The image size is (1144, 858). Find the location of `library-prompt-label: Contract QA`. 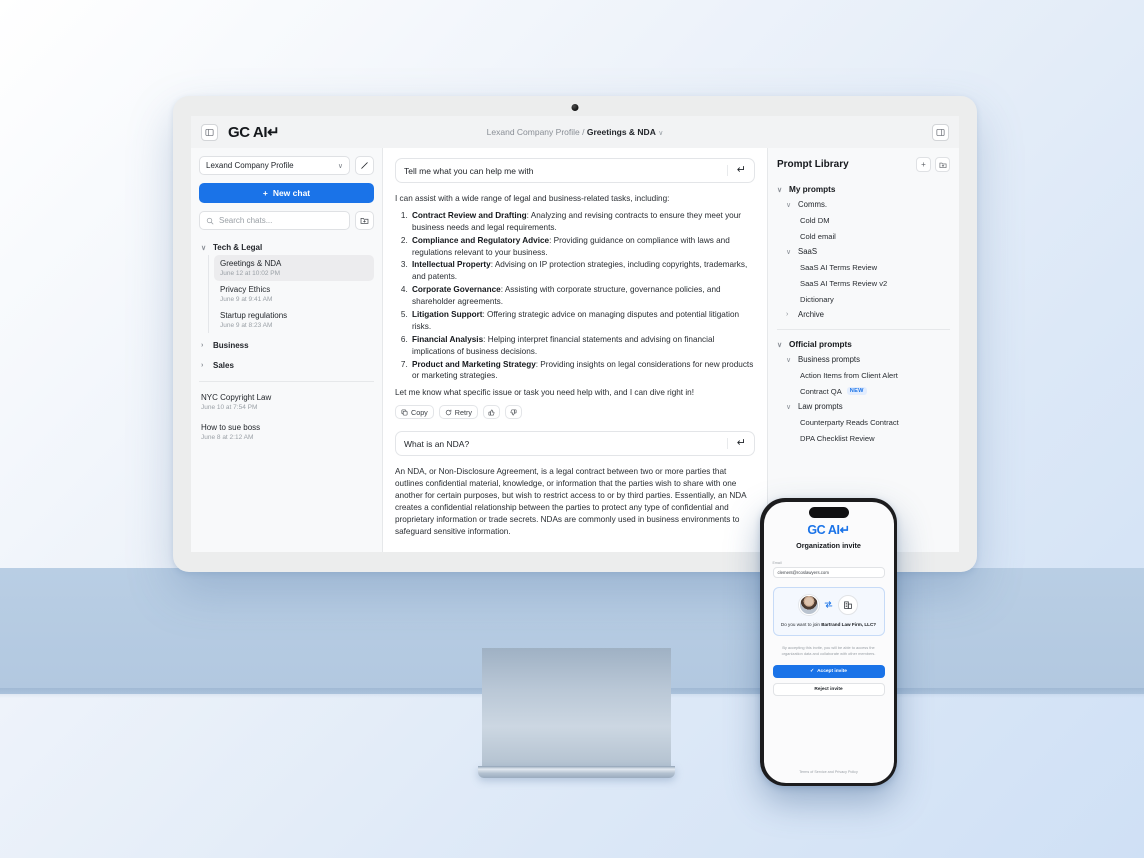

library-prompt-label: Contract QA is located at coordinates (821, 391).